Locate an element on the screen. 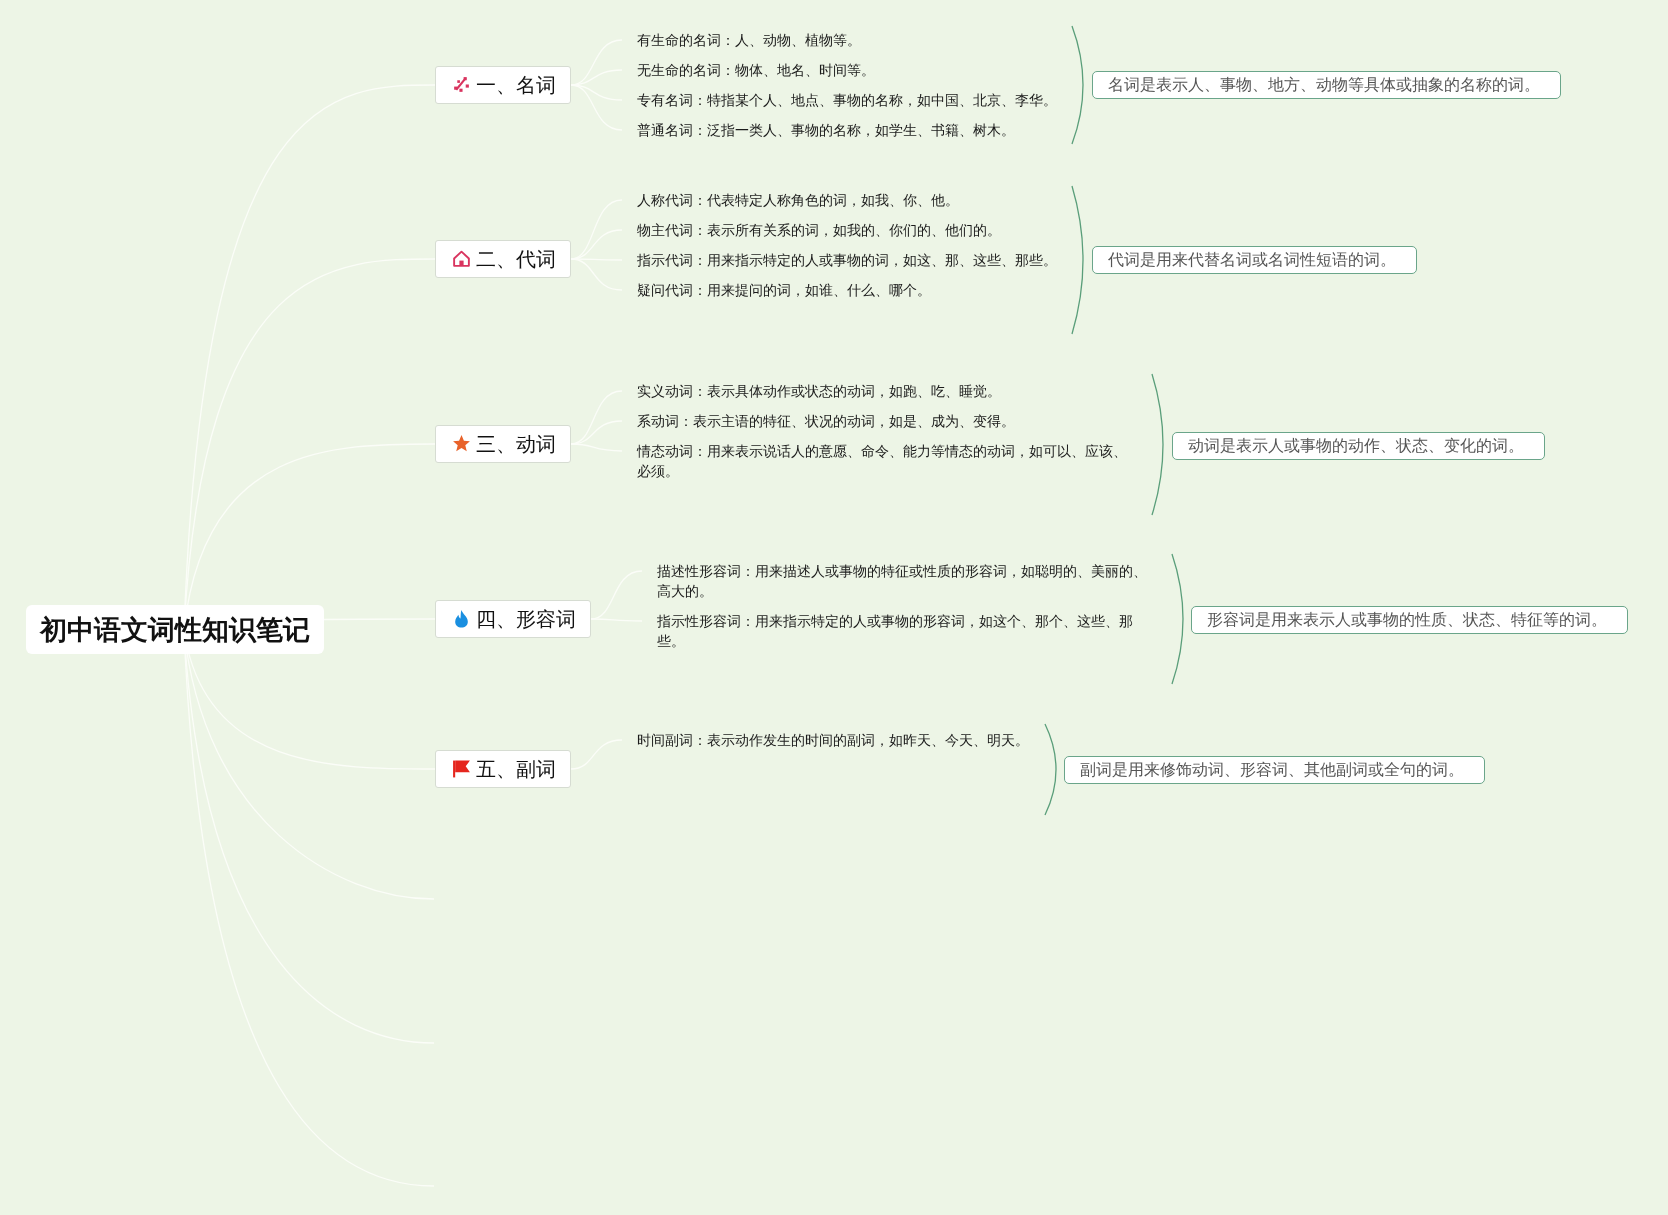 This screenshot has height=1215, width=1668. subtopic-text: 物主代词：表示所有关系的词，如我的、你们的、他们的。 is located at coordinates (819, 230).